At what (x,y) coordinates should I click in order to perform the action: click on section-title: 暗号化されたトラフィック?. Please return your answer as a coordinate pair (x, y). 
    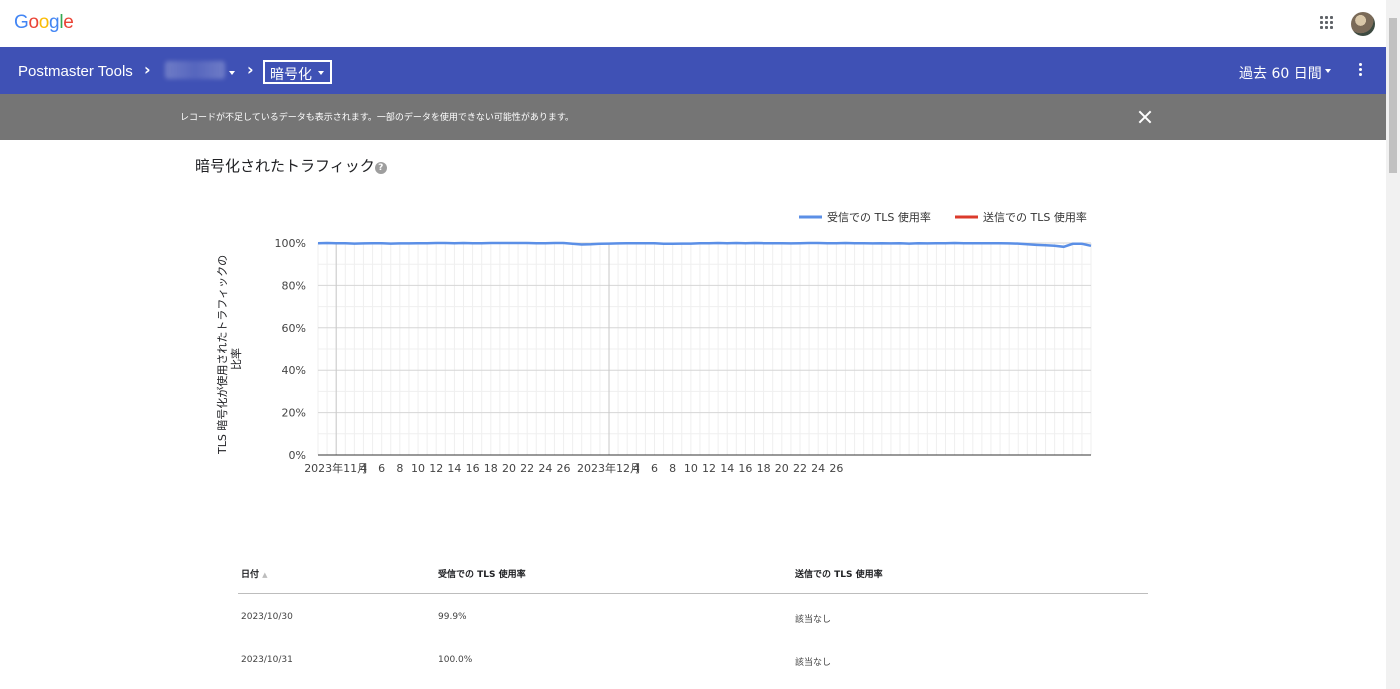
    Looking at the image, I should click on (291, 165).